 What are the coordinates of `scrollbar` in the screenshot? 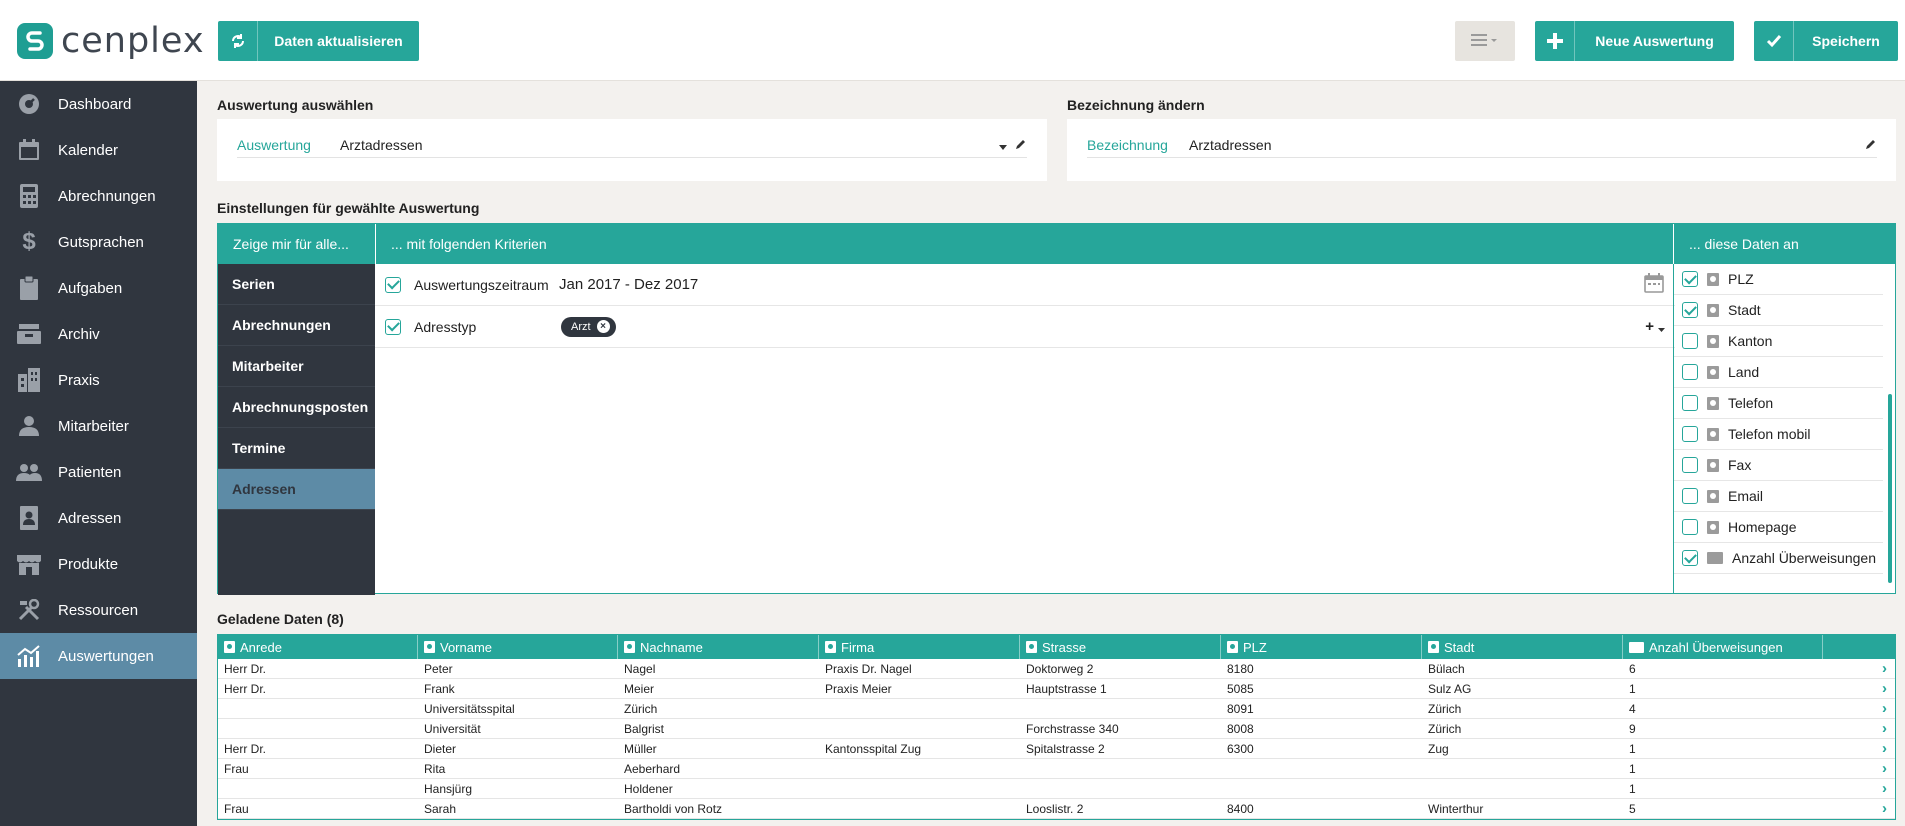 It's located at (1890, 428).